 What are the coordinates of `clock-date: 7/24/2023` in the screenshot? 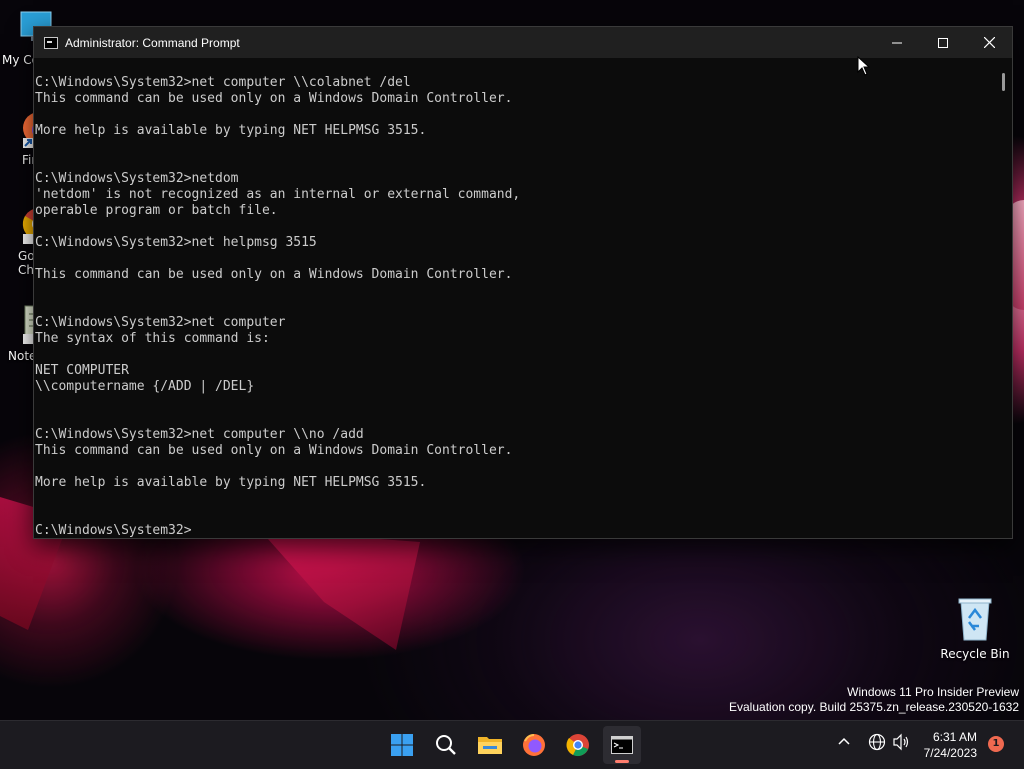 It's located at (950, 753).